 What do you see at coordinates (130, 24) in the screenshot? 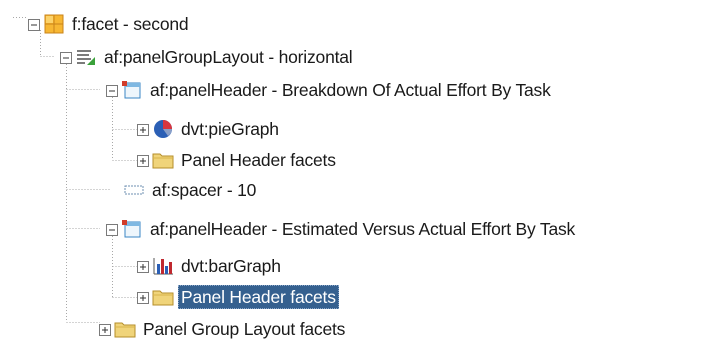
I see `tree-node-label: f:facet - second` at bounding box center [130, 24].